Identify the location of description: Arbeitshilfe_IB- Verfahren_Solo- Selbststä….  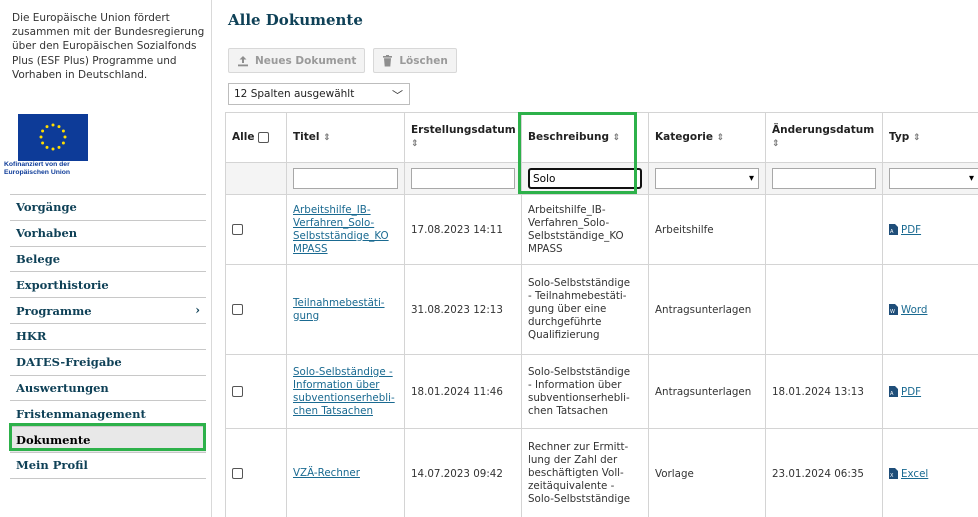
(585, 229).